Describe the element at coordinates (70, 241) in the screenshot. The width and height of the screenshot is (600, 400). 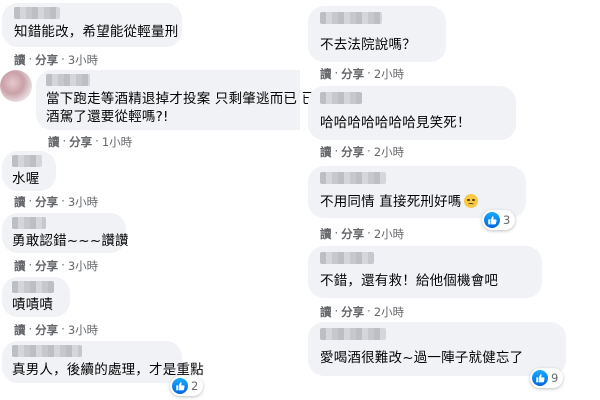
I see `comment-text: 勇敢認錯~~~讚讚` at that location.